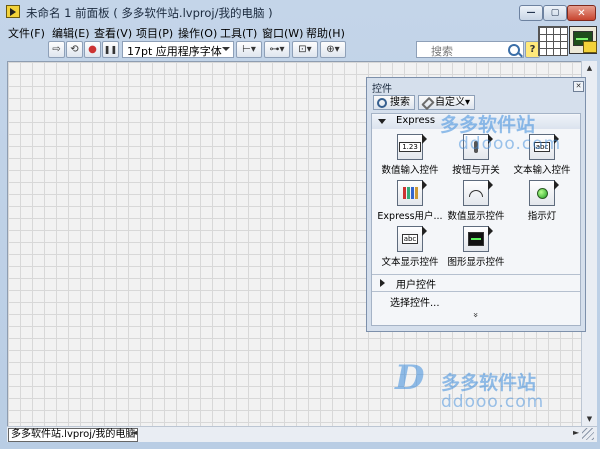  I want to click on align-objects-icon: ⊢▾, so click(249, 49).